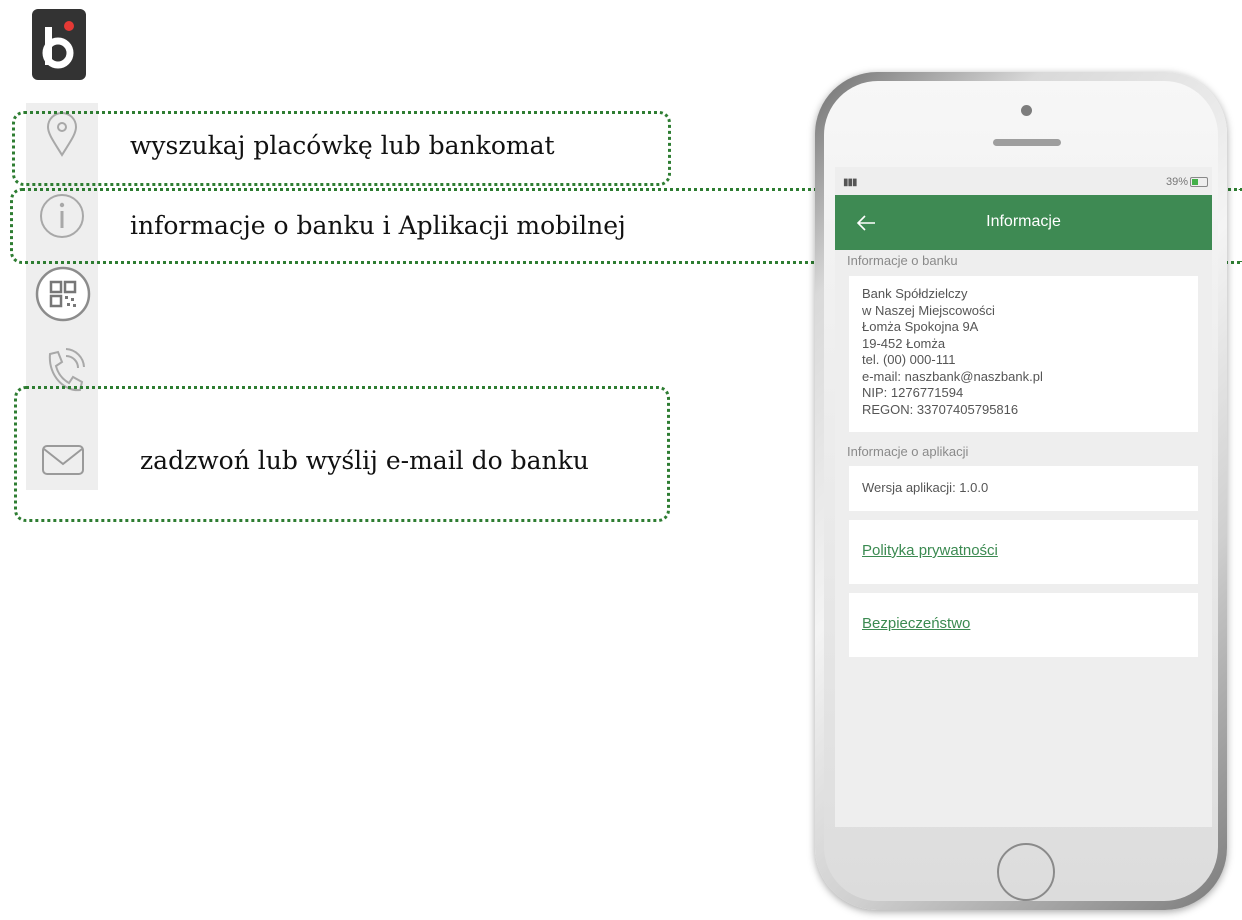 The height and width of the screenshot is (920, 1242). Describe the element at coordinates (1023, 377) in the screenshot. I see `bank-email: e-mail: naszbank@naszbank.pl` at that location.